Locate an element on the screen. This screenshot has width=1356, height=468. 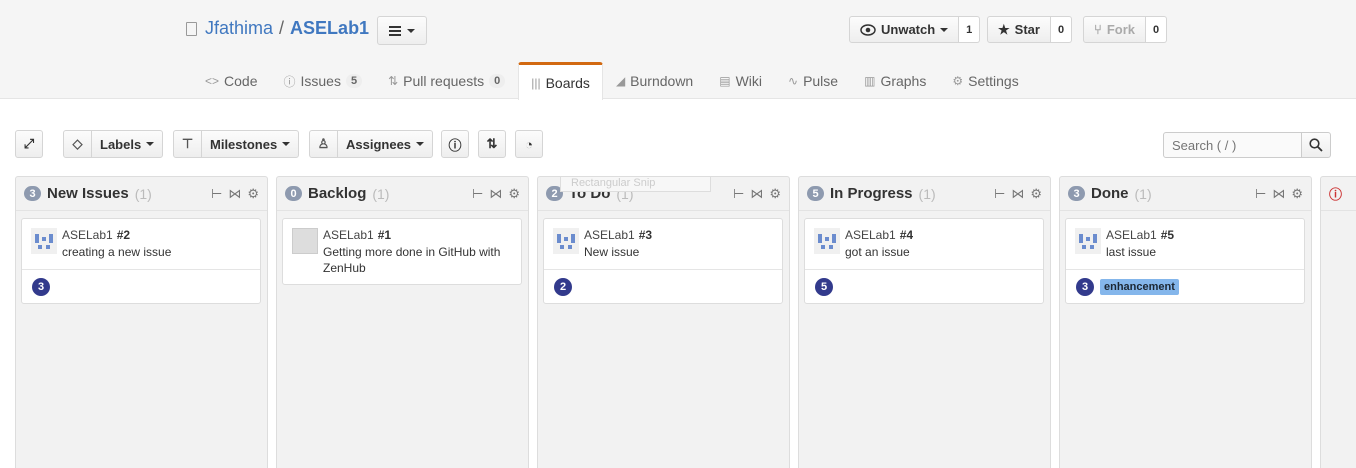
tab-issues: ⓘ Issues 5 is located at coordinates (322, 80).